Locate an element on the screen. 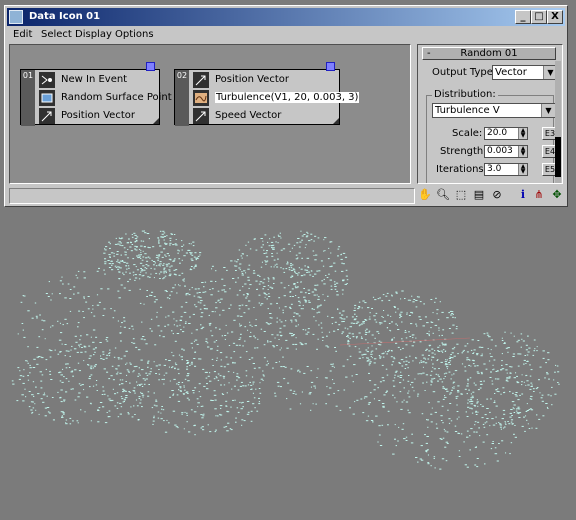 Image resolution: width=576 pixels, height=520 pixels. panel-scrollbar is located at coordinates (558, 122).